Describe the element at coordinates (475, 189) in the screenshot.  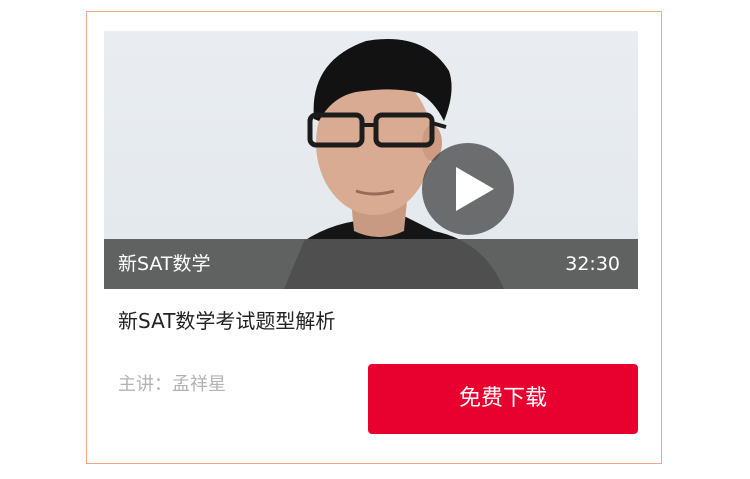
I see `play-icon` at that location.